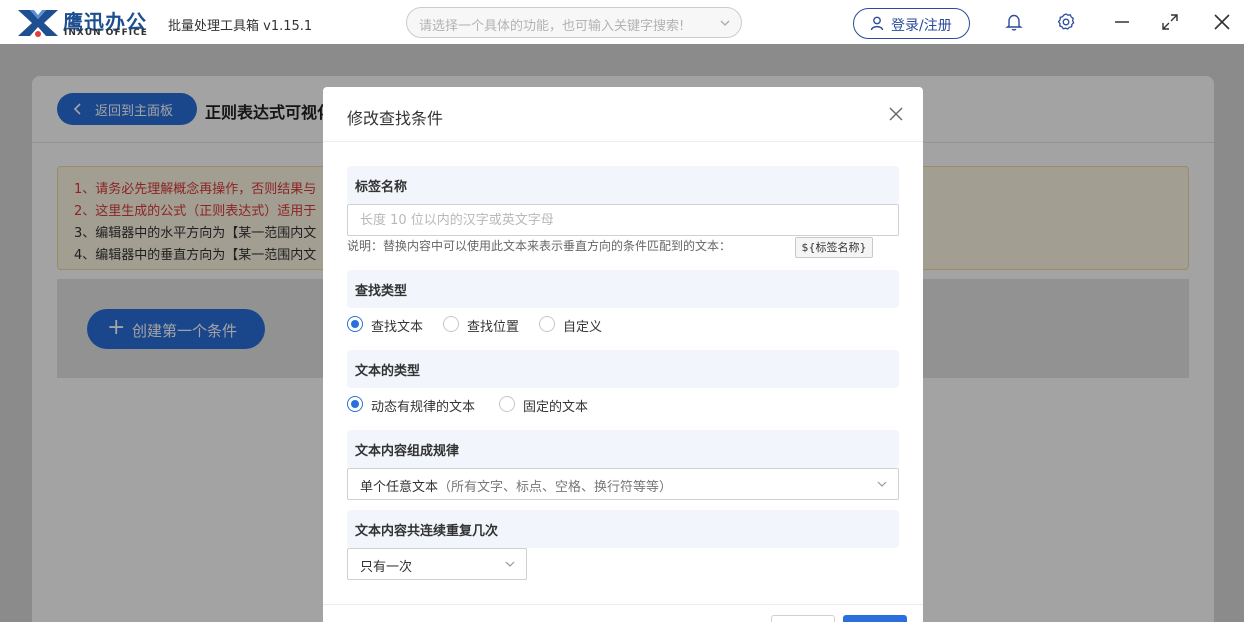 Image resolution: width=1244 pixels, height=622 pixels. Describe the element at coordinates (381, 187) in the screenshot. I see `label-name-heading: 标签名称` at that location.